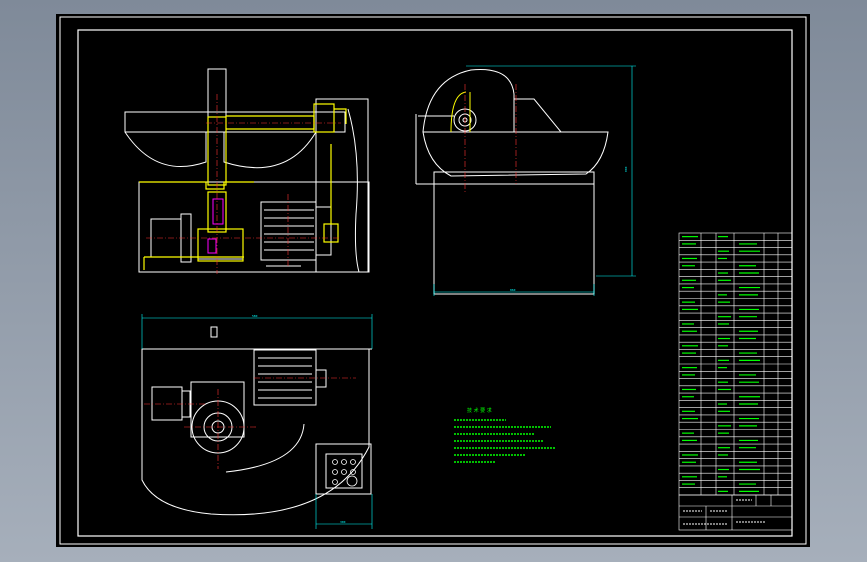  I want to click on side-centerlines, so click(490, 139).